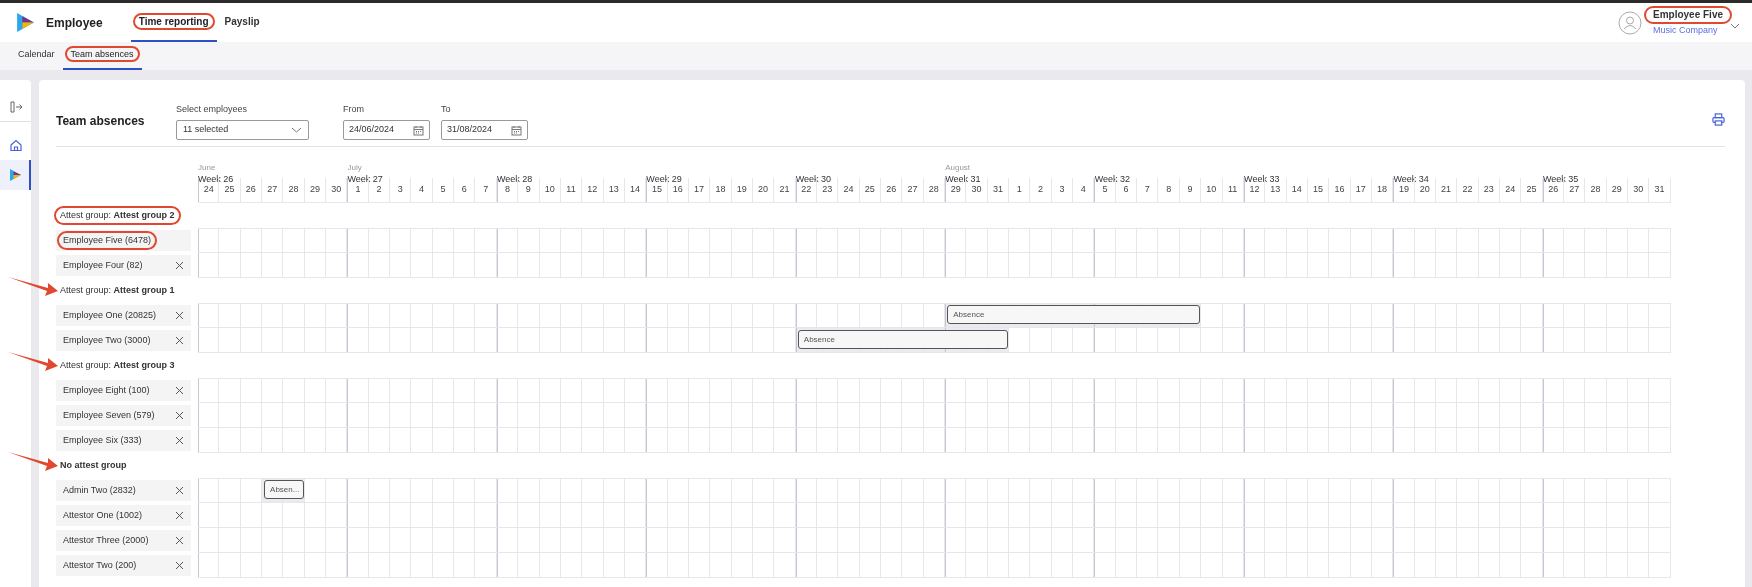  What do you see at coordinates (74, 23) in the screenshot?
I see `app-title: Employee` at bounding box center [74, 23].